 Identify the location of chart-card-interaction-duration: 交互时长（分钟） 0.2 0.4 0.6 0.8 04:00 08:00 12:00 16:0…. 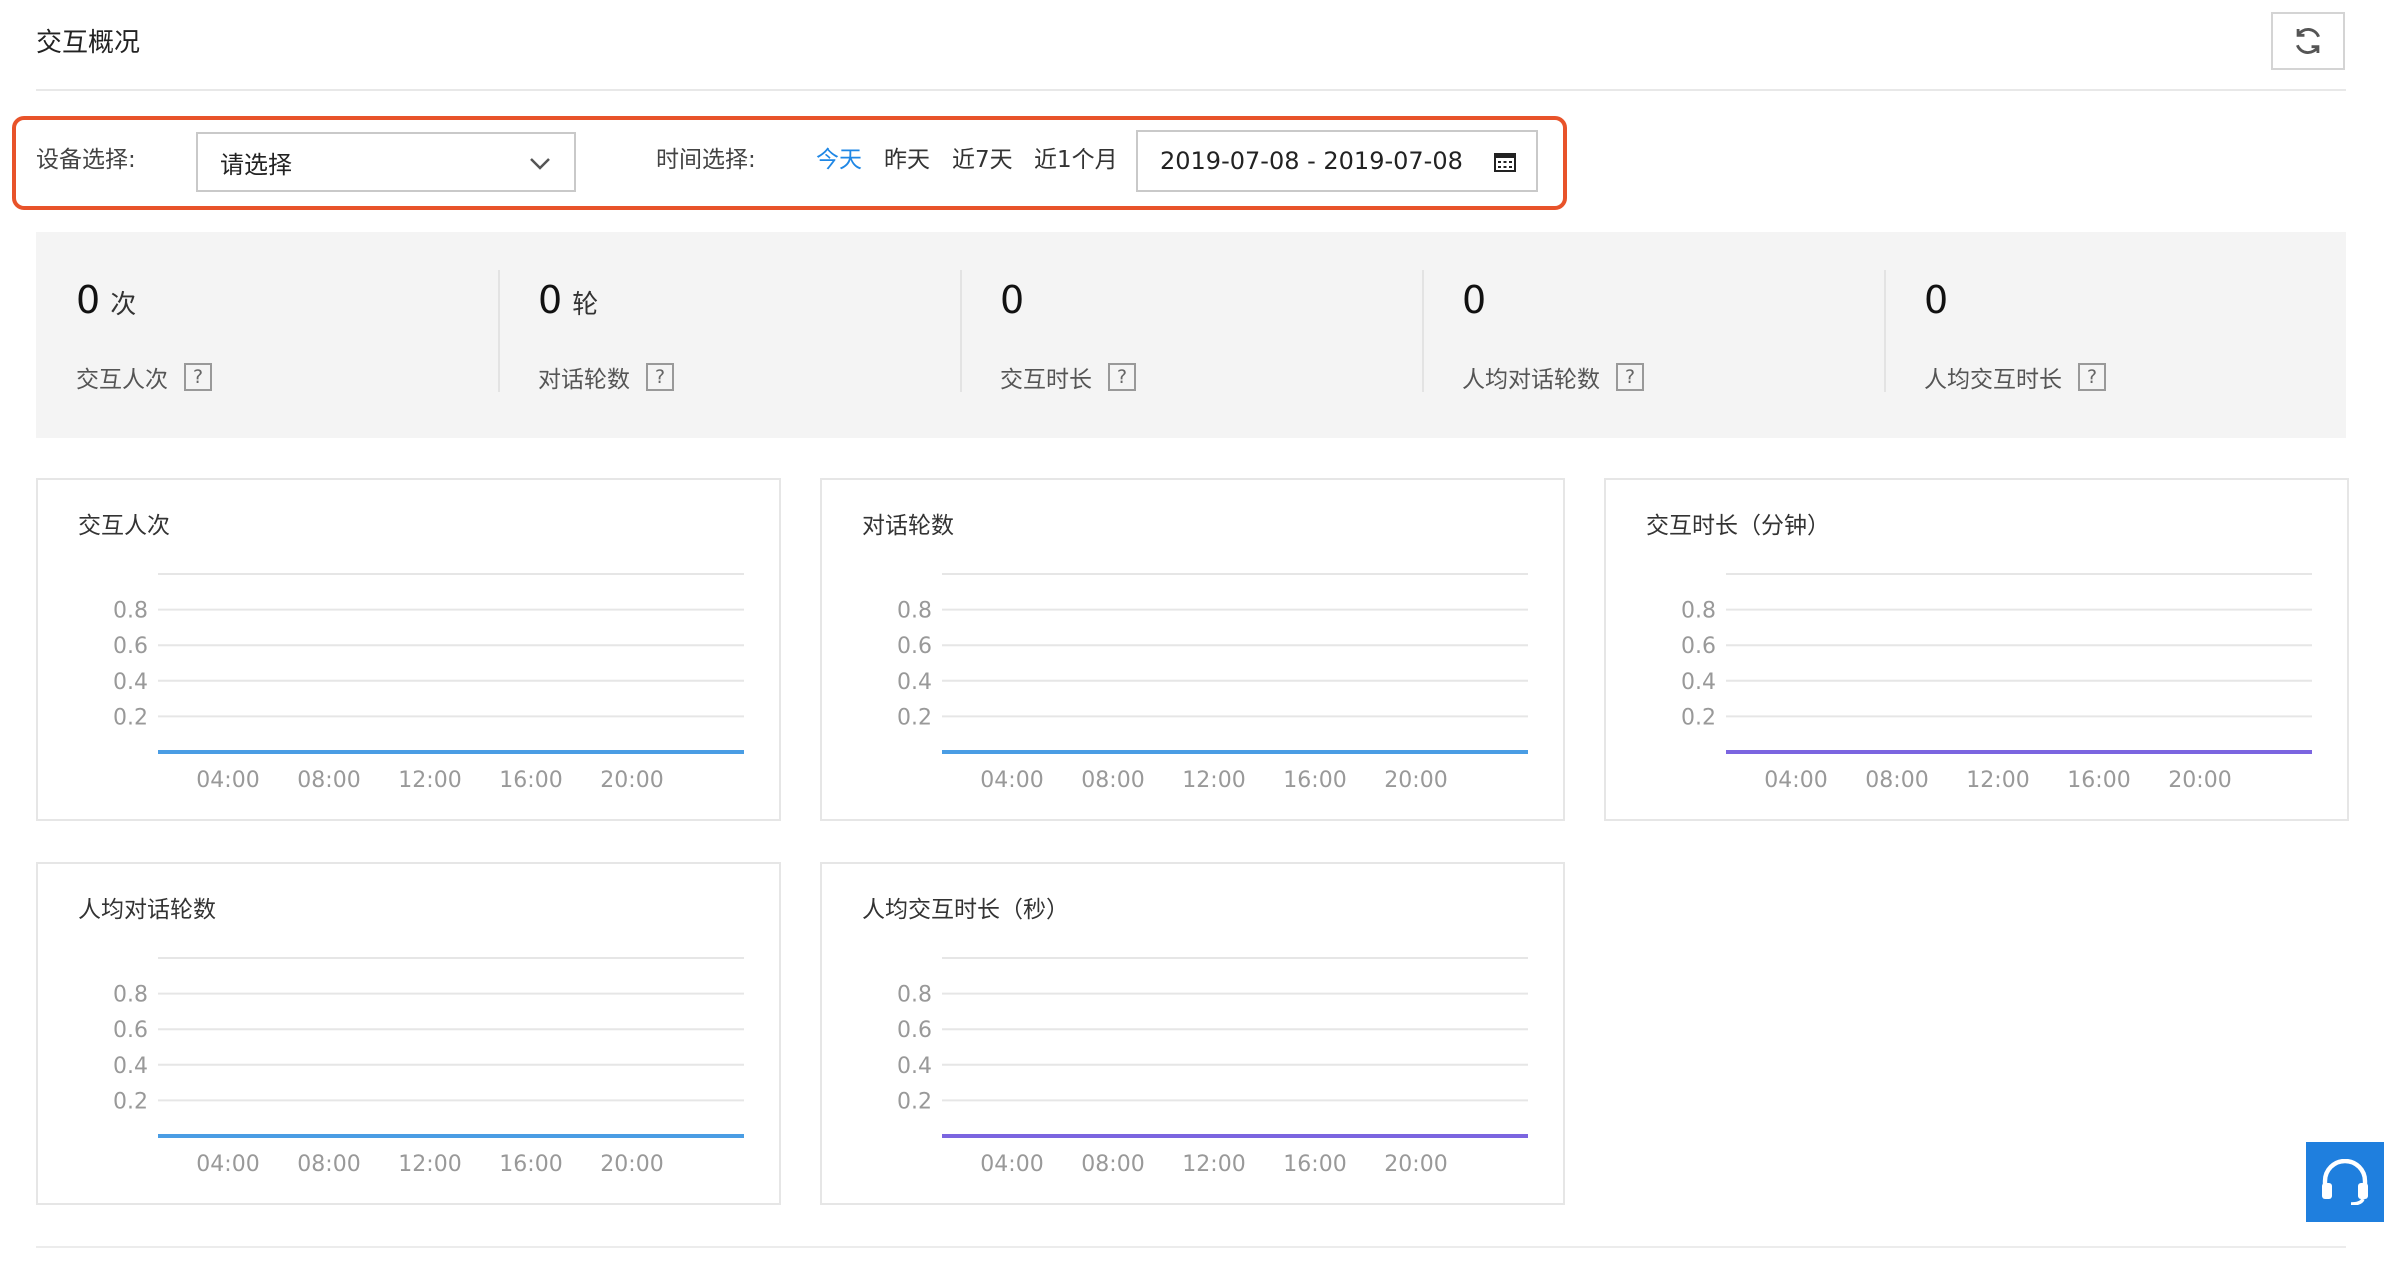
(1976, 649).